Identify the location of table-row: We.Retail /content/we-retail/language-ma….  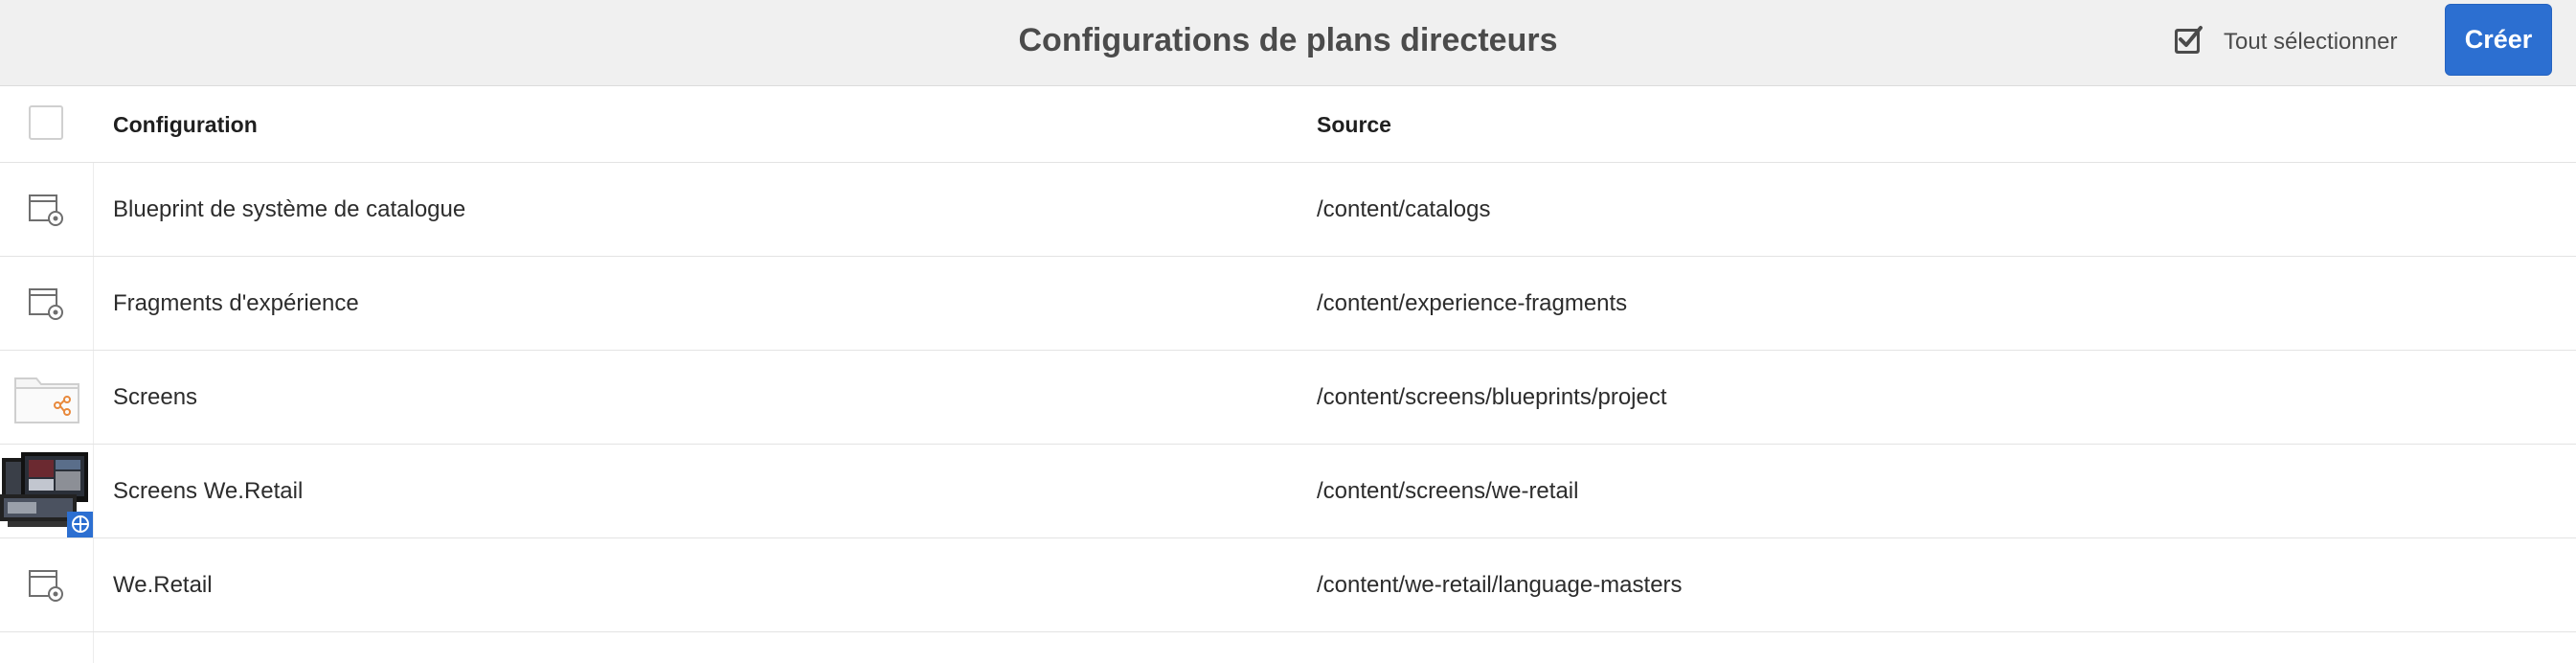
(1288, 585).